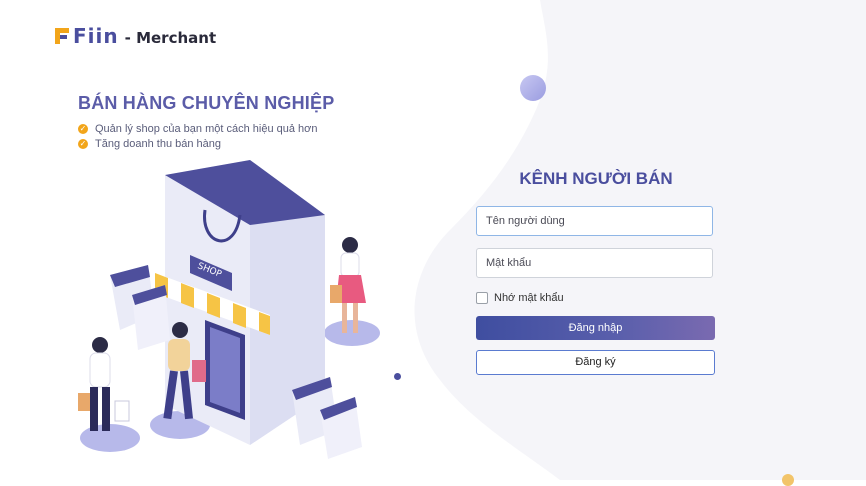  I want to click on login-button: Đăng nhập, so click(595, 328).